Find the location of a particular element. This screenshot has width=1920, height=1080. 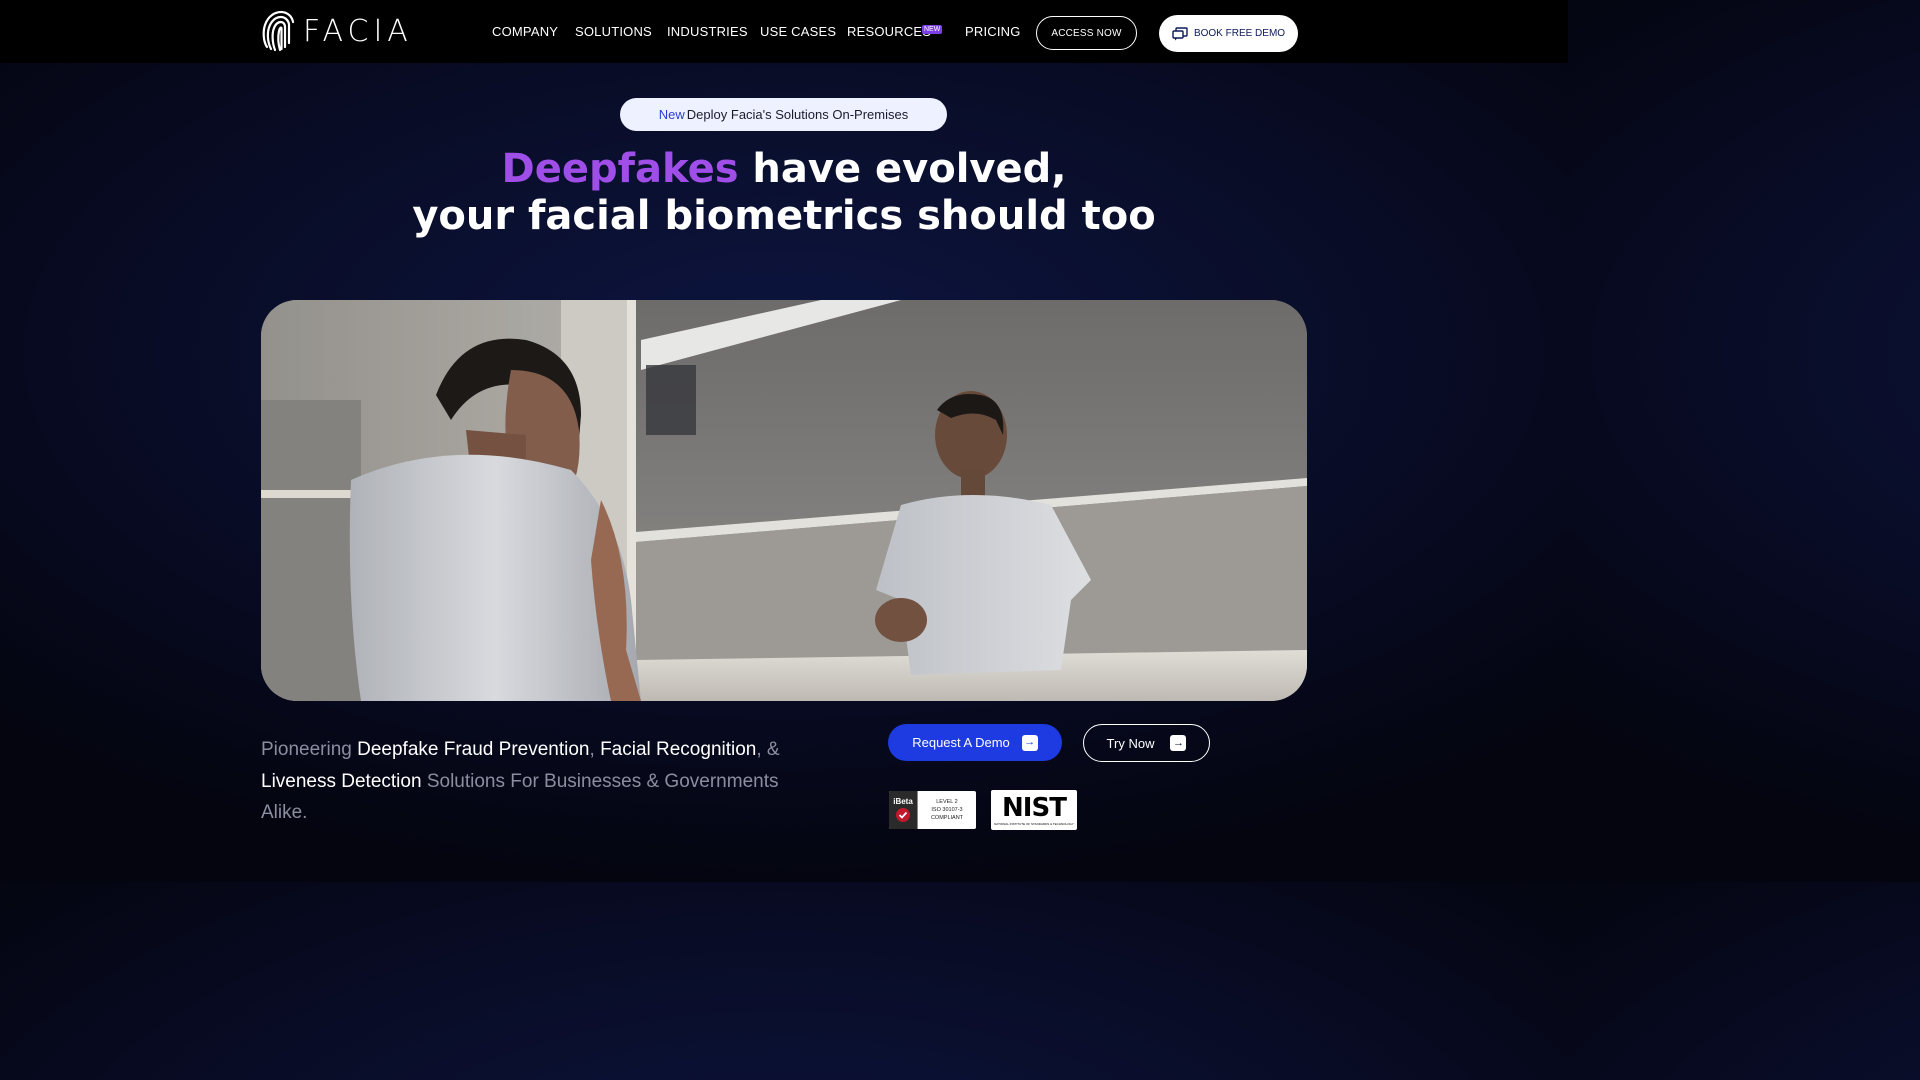

nav-company: COMPANY is located at coordinates (525, 31).